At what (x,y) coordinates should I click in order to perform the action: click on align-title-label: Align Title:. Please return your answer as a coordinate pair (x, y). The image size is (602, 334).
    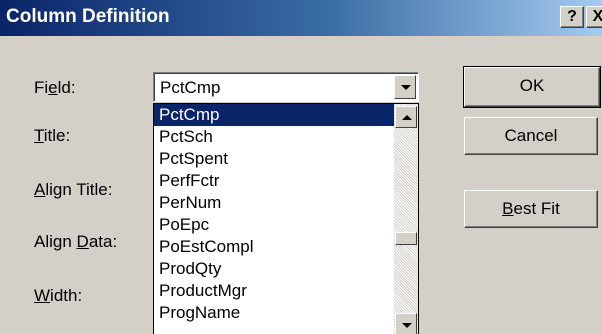
    Looking at the image, I should click on (73, 189).